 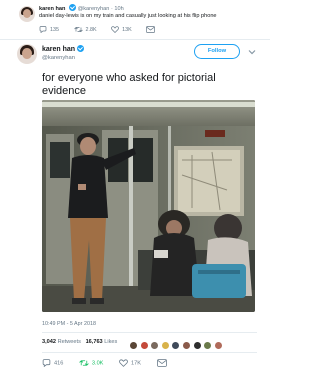 What do you see at coordinates (69, 324) in the screenshot?
I see `tweet-timestamp: 10:49 PM - 5 Apr 2018` at bounding box center [69, 324].